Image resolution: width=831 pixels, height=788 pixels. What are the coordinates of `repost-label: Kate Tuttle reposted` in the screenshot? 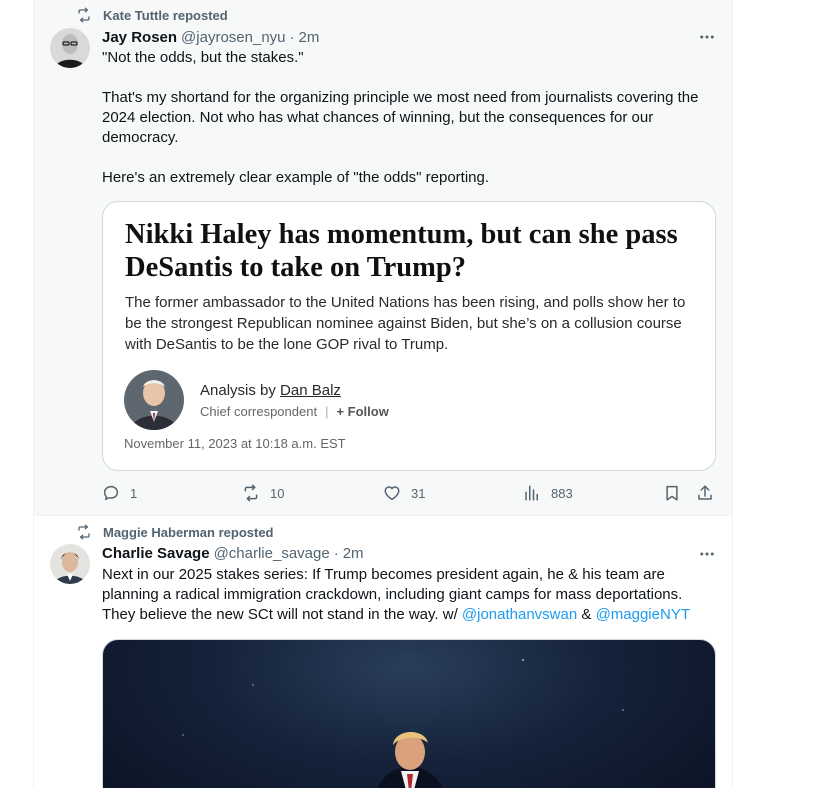 It's located at (165, 15).